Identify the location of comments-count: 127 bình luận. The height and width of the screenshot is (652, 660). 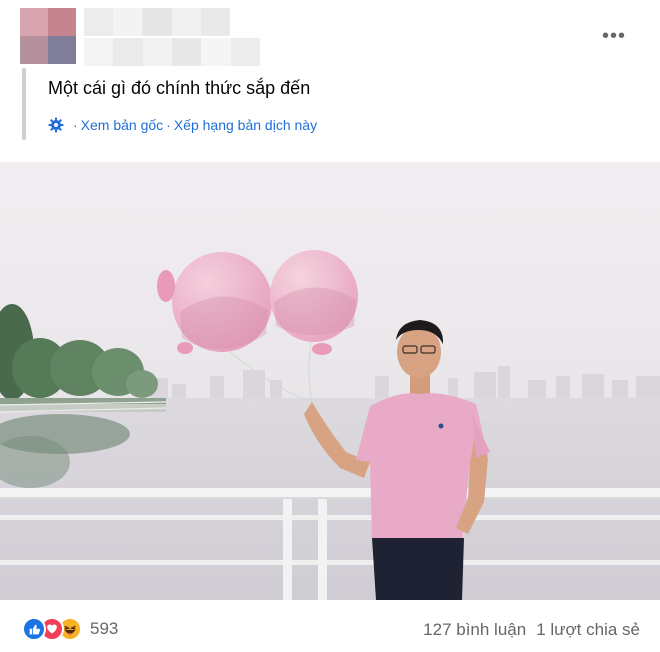
(474, 629).